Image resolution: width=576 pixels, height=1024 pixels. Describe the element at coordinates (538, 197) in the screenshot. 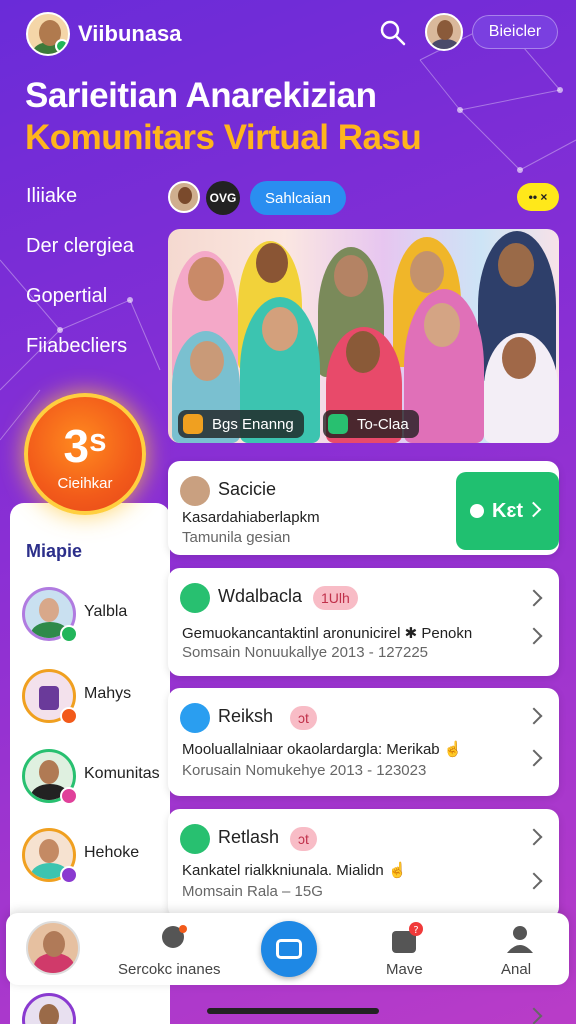

I see `chip-yellow-button: •• ×` at that location.